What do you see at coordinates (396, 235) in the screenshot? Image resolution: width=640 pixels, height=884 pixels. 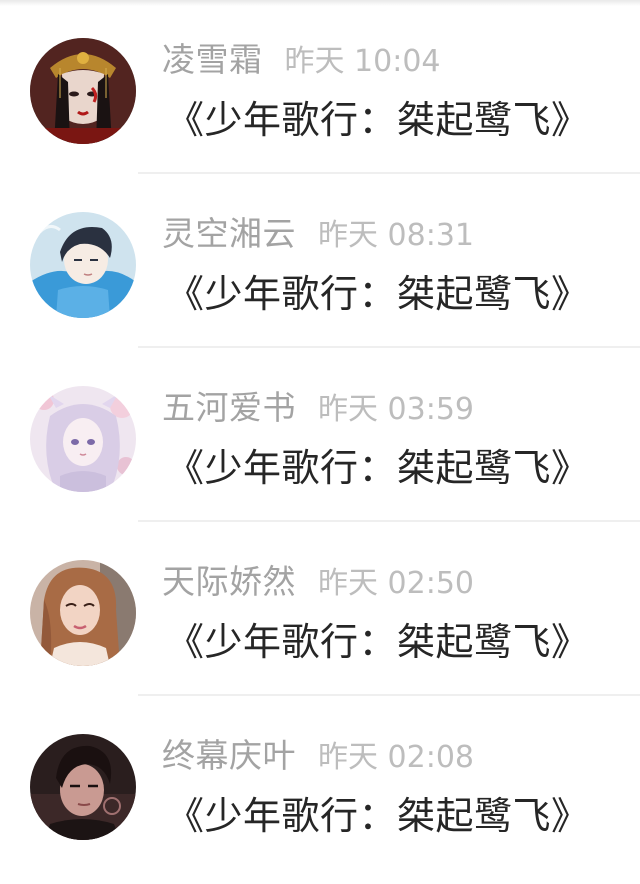 I see `timestamp: 昨天 08:31` at bounding box center [396, 235].